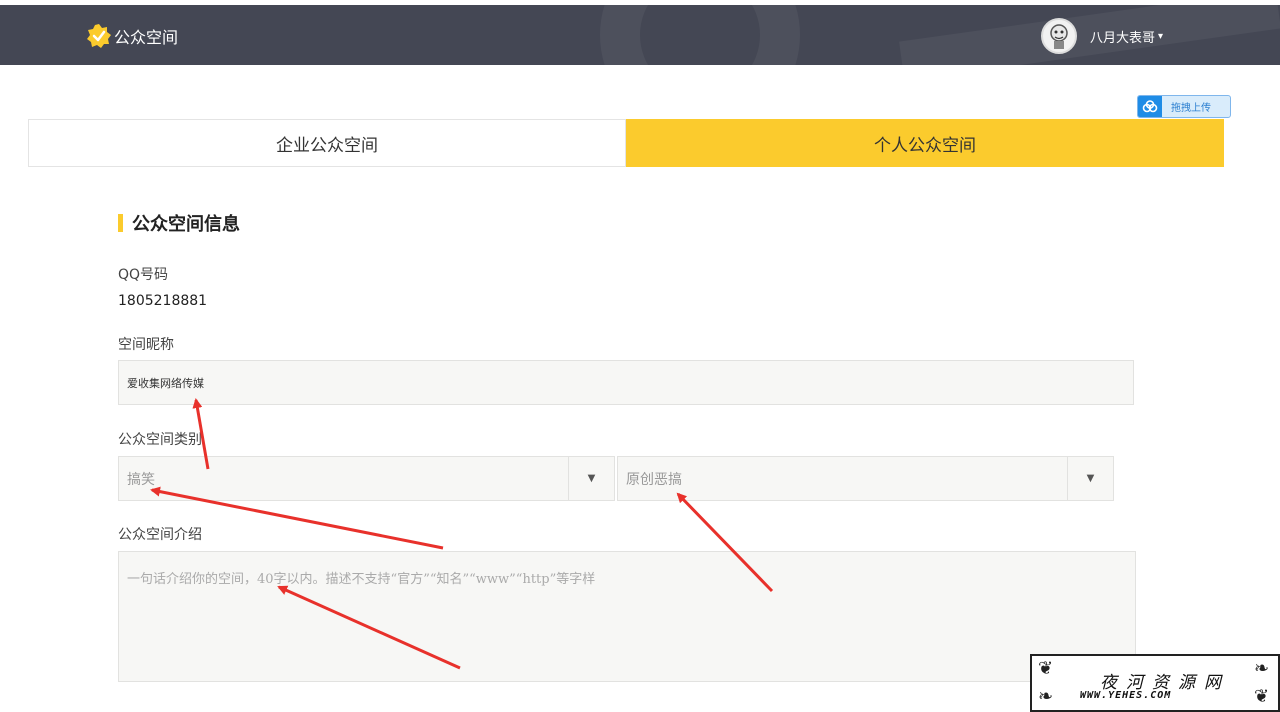  What do you see at coordinates (160, 535) in the screenshot?
I see `intro-label: 公众空间介绍` at bounding box center [160, 535].